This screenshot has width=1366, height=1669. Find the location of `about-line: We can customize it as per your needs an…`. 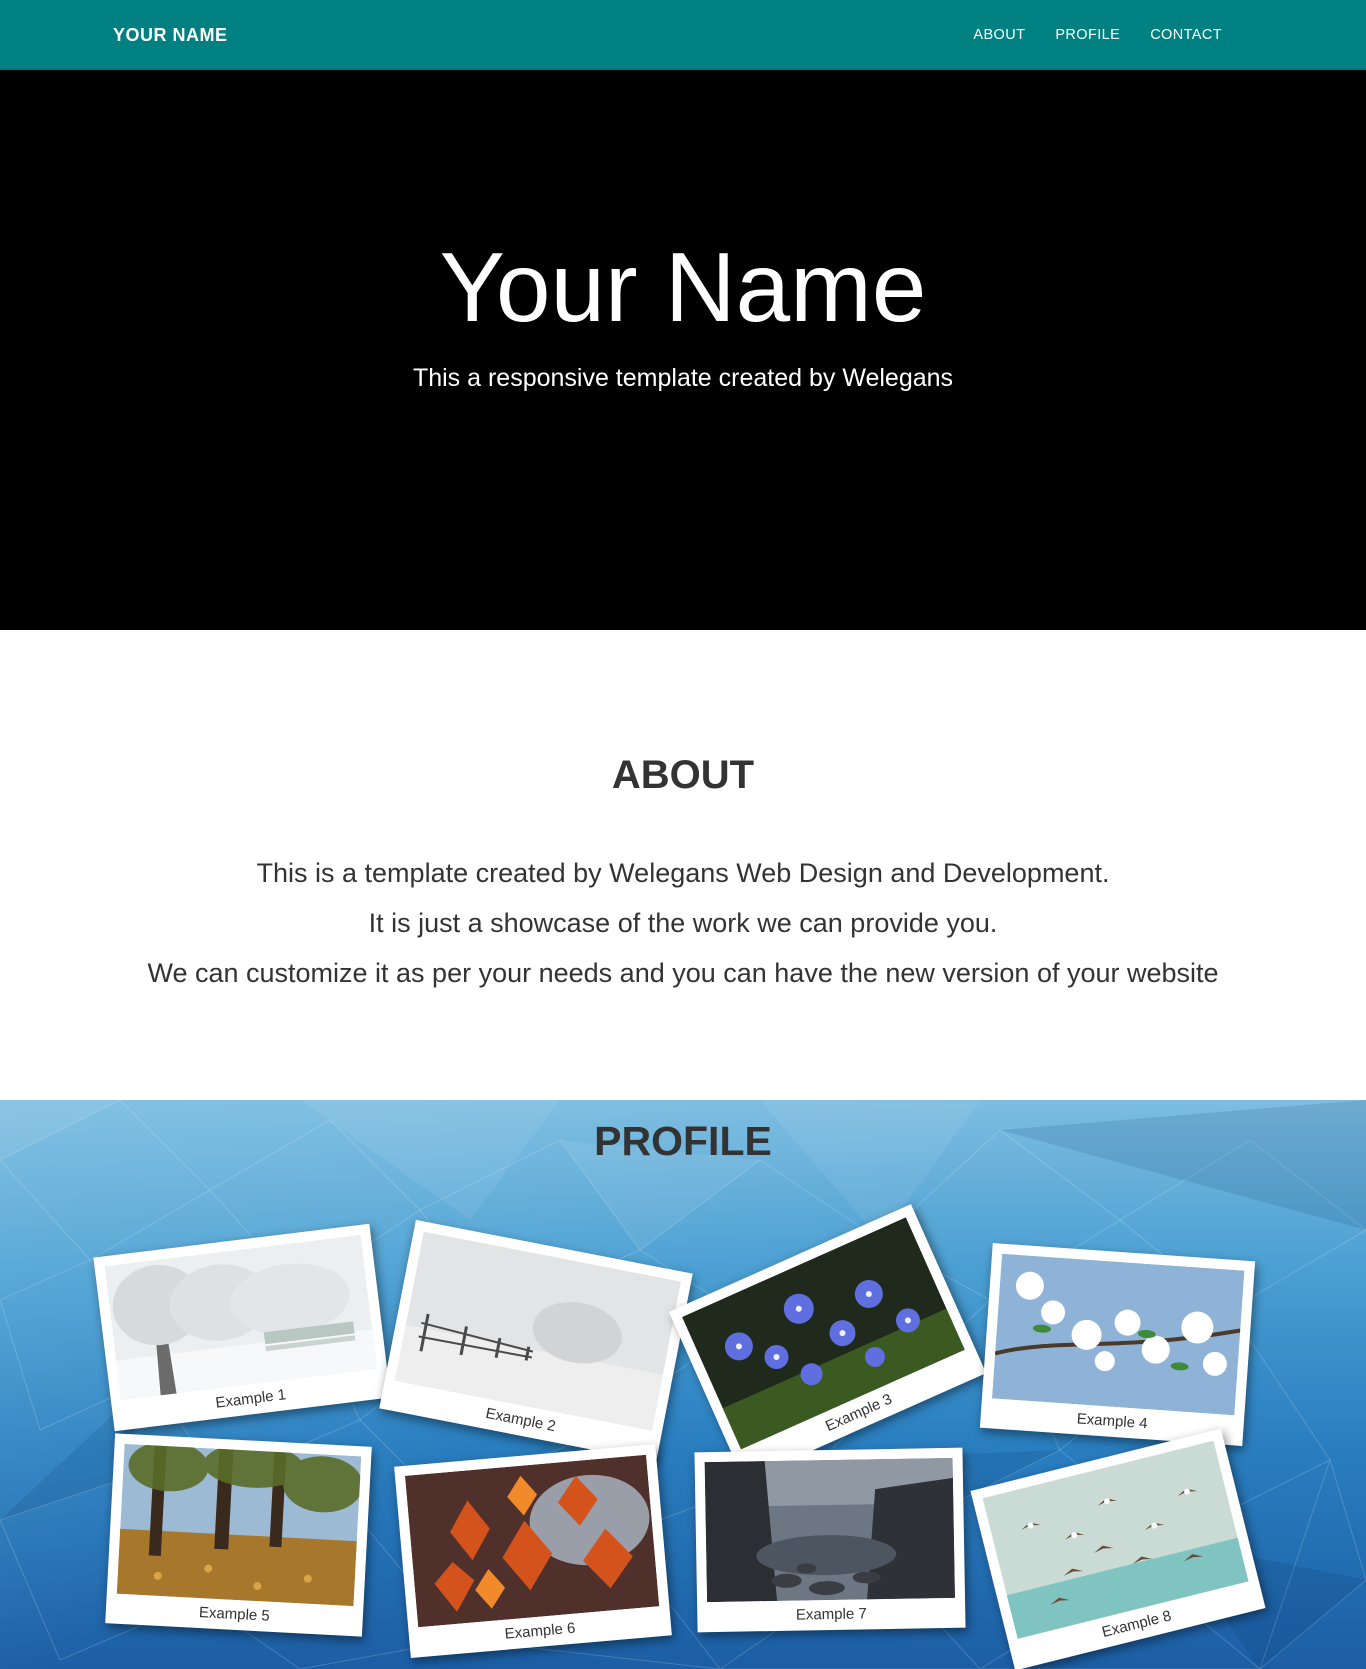

about-line: We can customize it as per your needs an… is located at coordinates (683, 973).